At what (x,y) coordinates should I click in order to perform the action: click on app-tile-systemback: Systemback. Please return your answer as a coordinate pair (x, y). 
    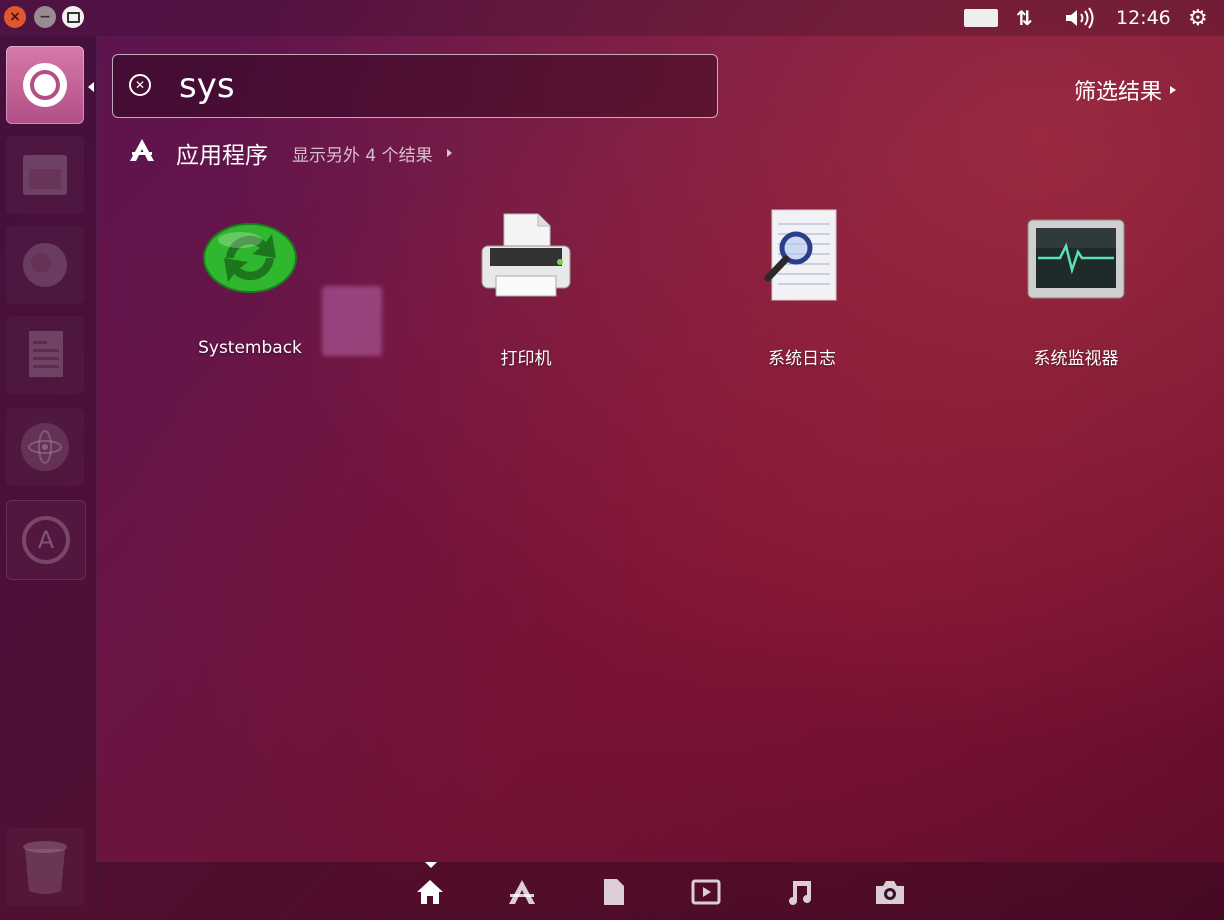
    Looking at the image, I should click on (250, 291).